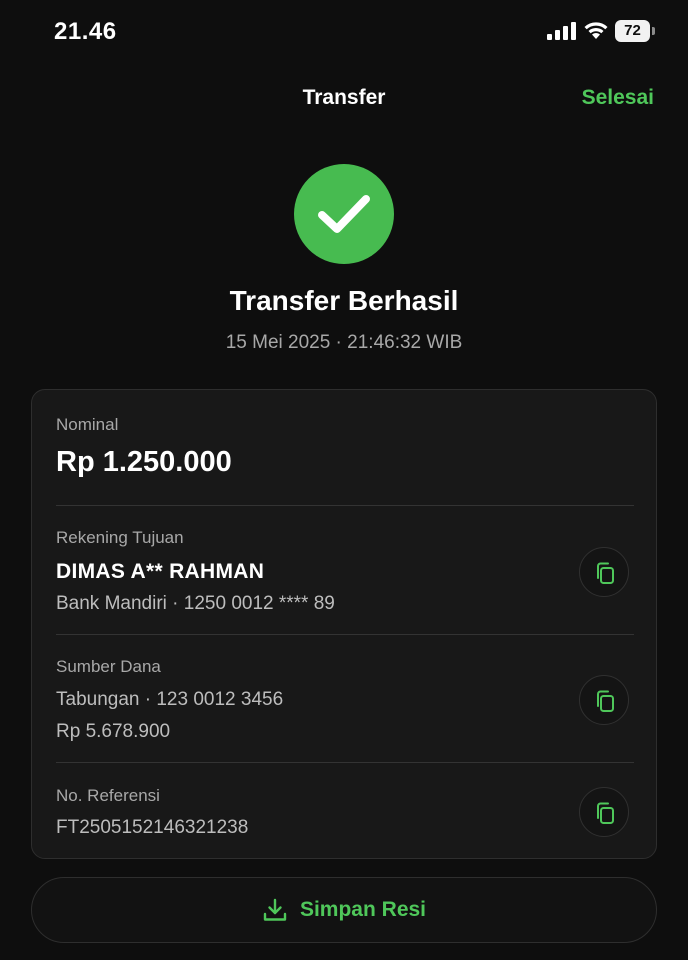 Image resolution: width=688 pixels, height=960 pixels. What do you see at coordinates (152, 827) in the screenshot?
I see `reference-number: FT2505152146321238` at bounding box center [152, 827].